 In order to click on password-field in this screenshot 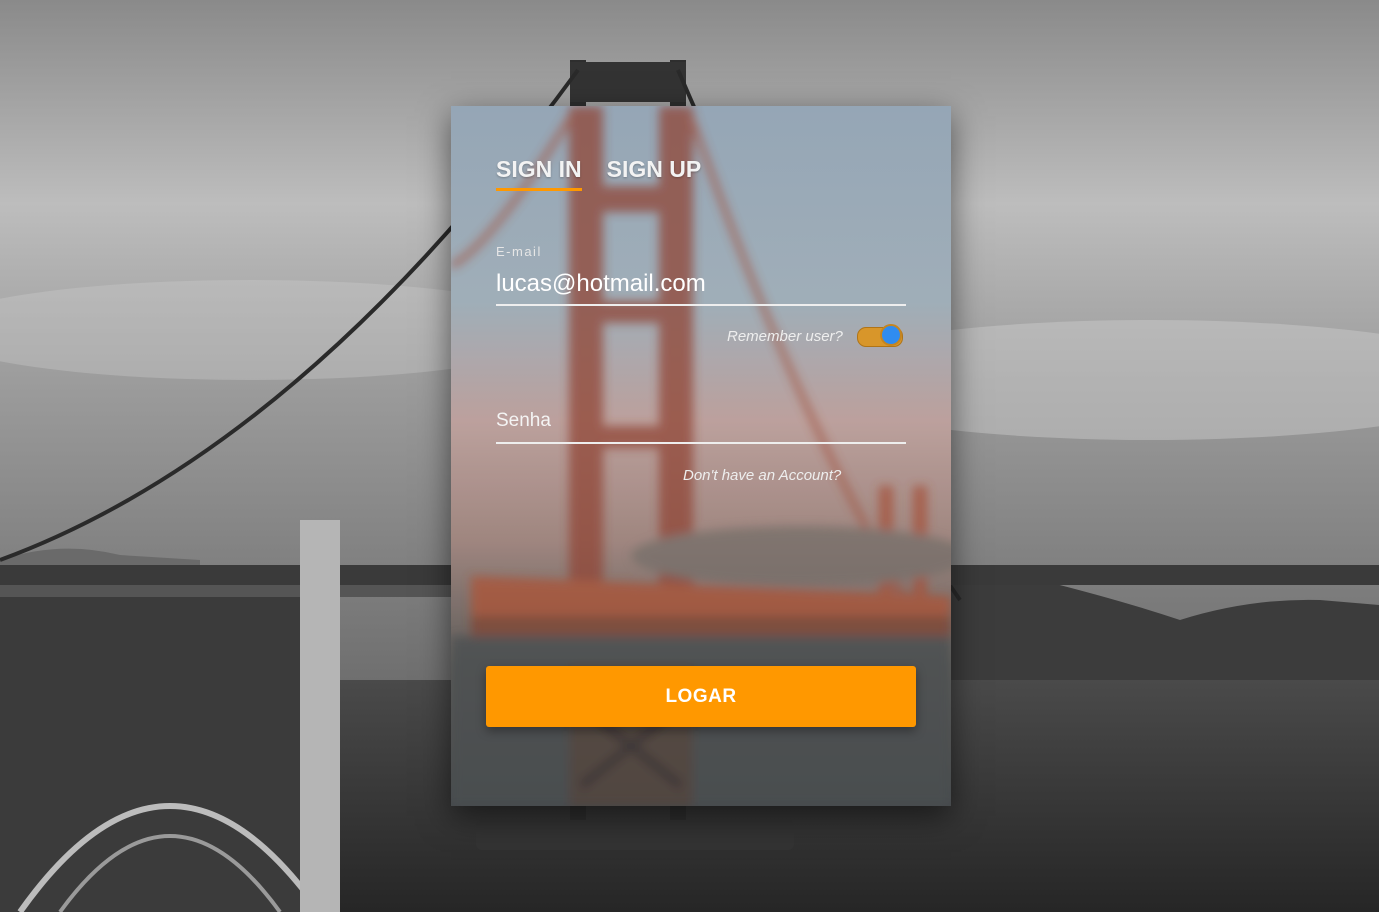, I will do `click(701, 421)`.